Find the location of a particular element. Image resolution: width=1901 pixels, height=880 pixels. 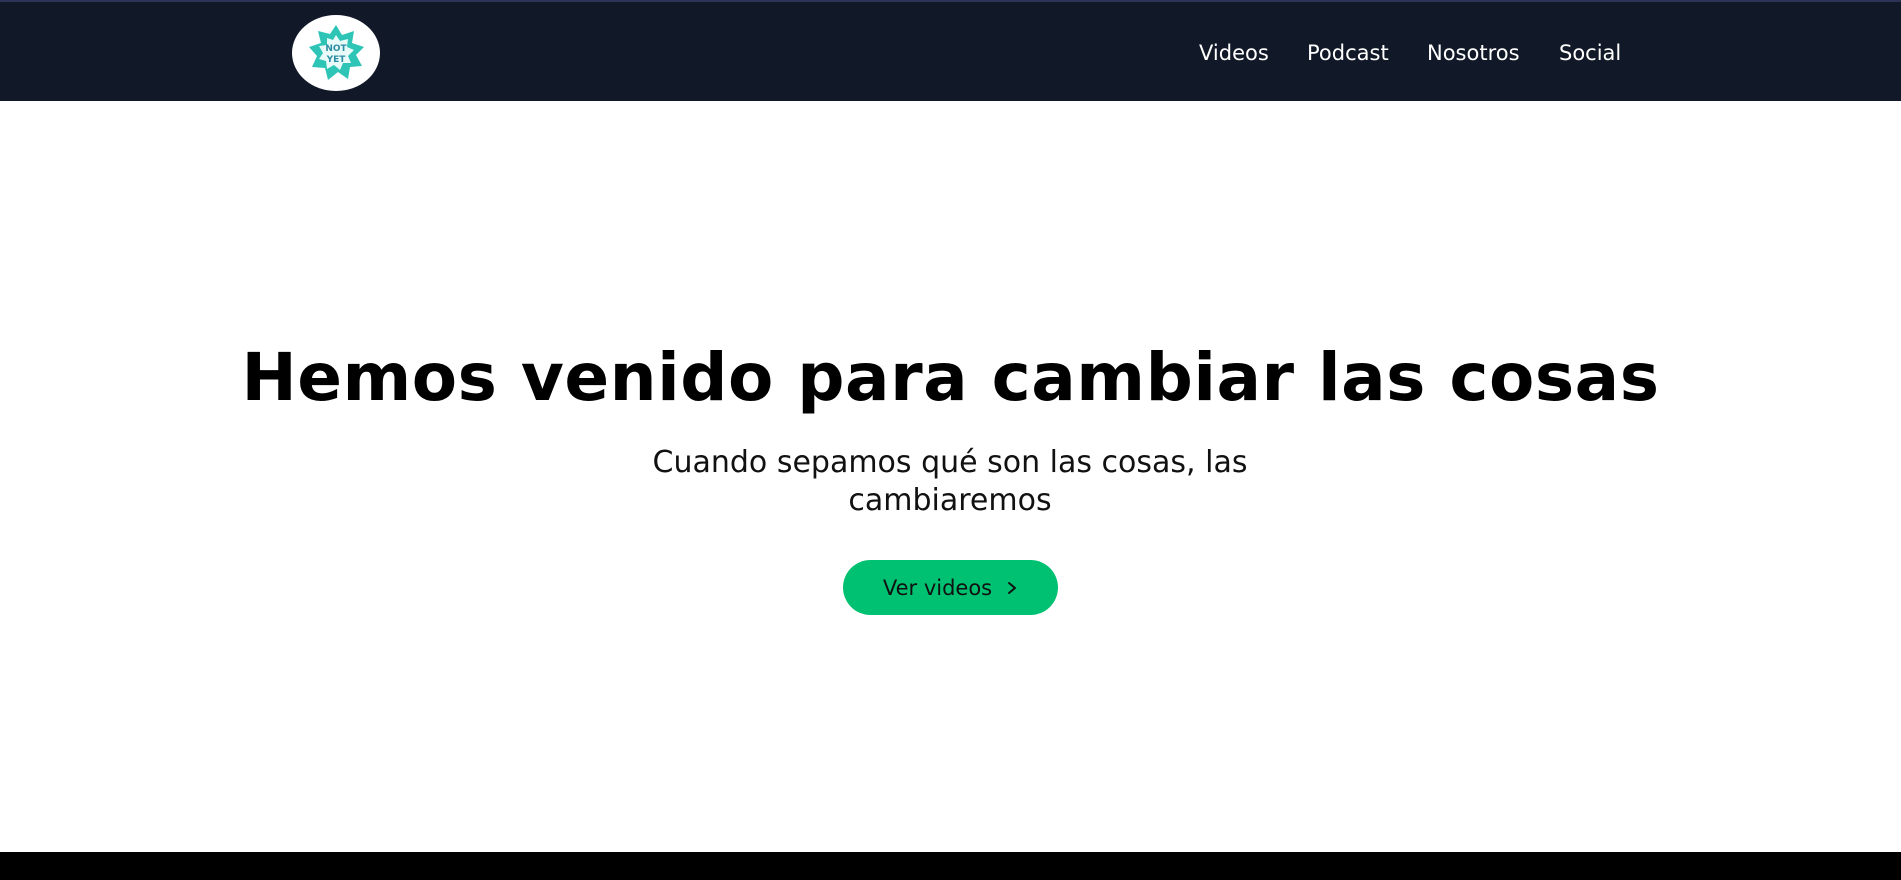

ver-videos-label: Ver videos is located at coordinates (937, 587).